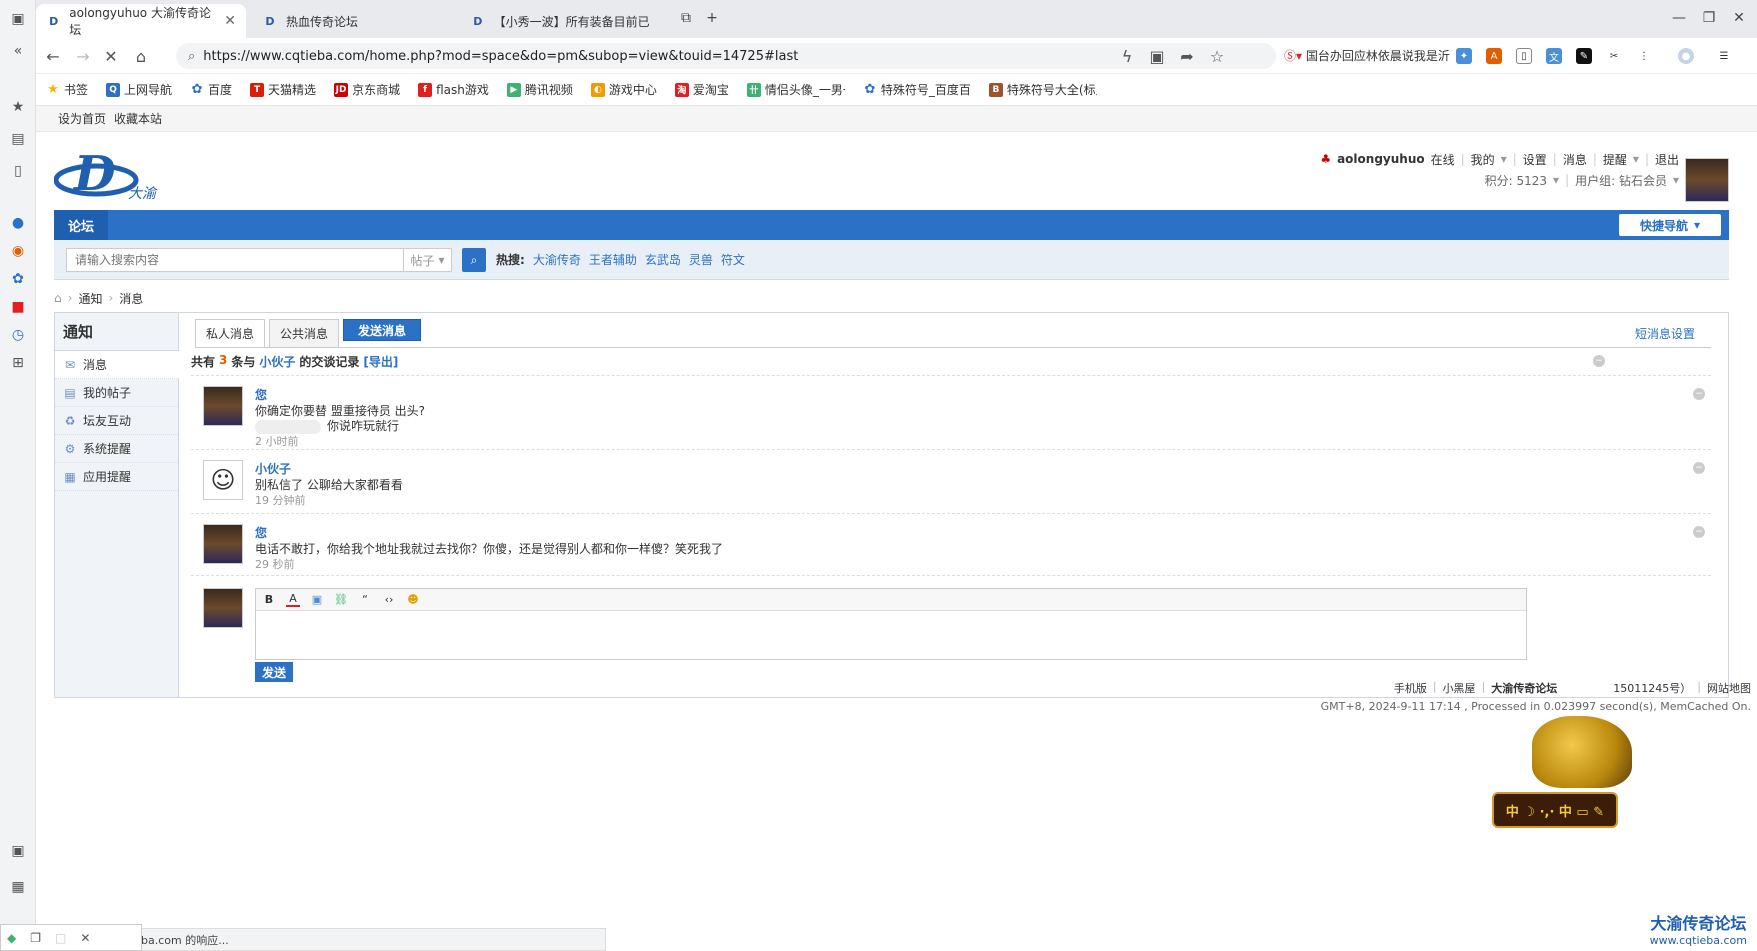 This screenshot has height=951, width=1757. Describe the element at coordinates (365, 599) in the screenshot. I see `quote-icon: “` at that location.